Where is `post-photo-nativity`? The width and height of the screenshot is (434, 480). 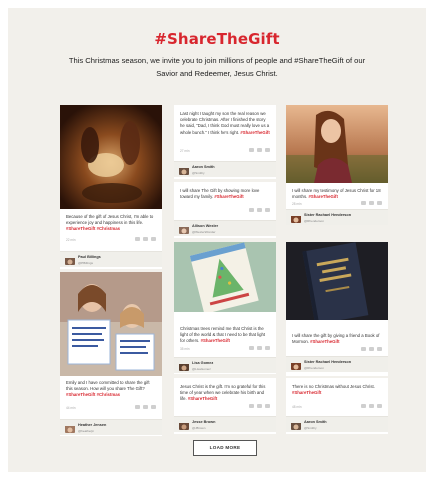 post-photo-nativity is located at coordinates (111, 157).